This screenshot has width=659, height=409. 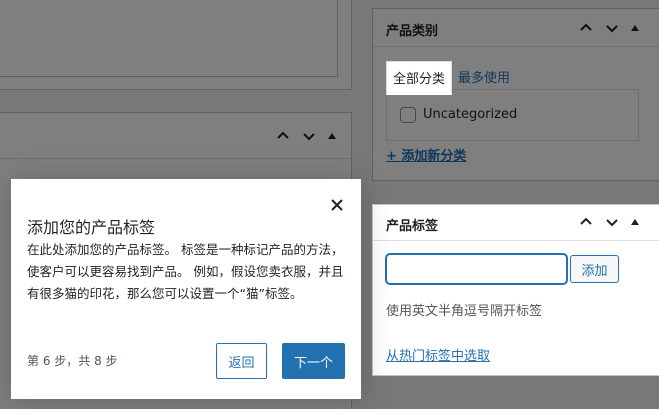 I want to click on editor-panel, so click(x=176, y=45).